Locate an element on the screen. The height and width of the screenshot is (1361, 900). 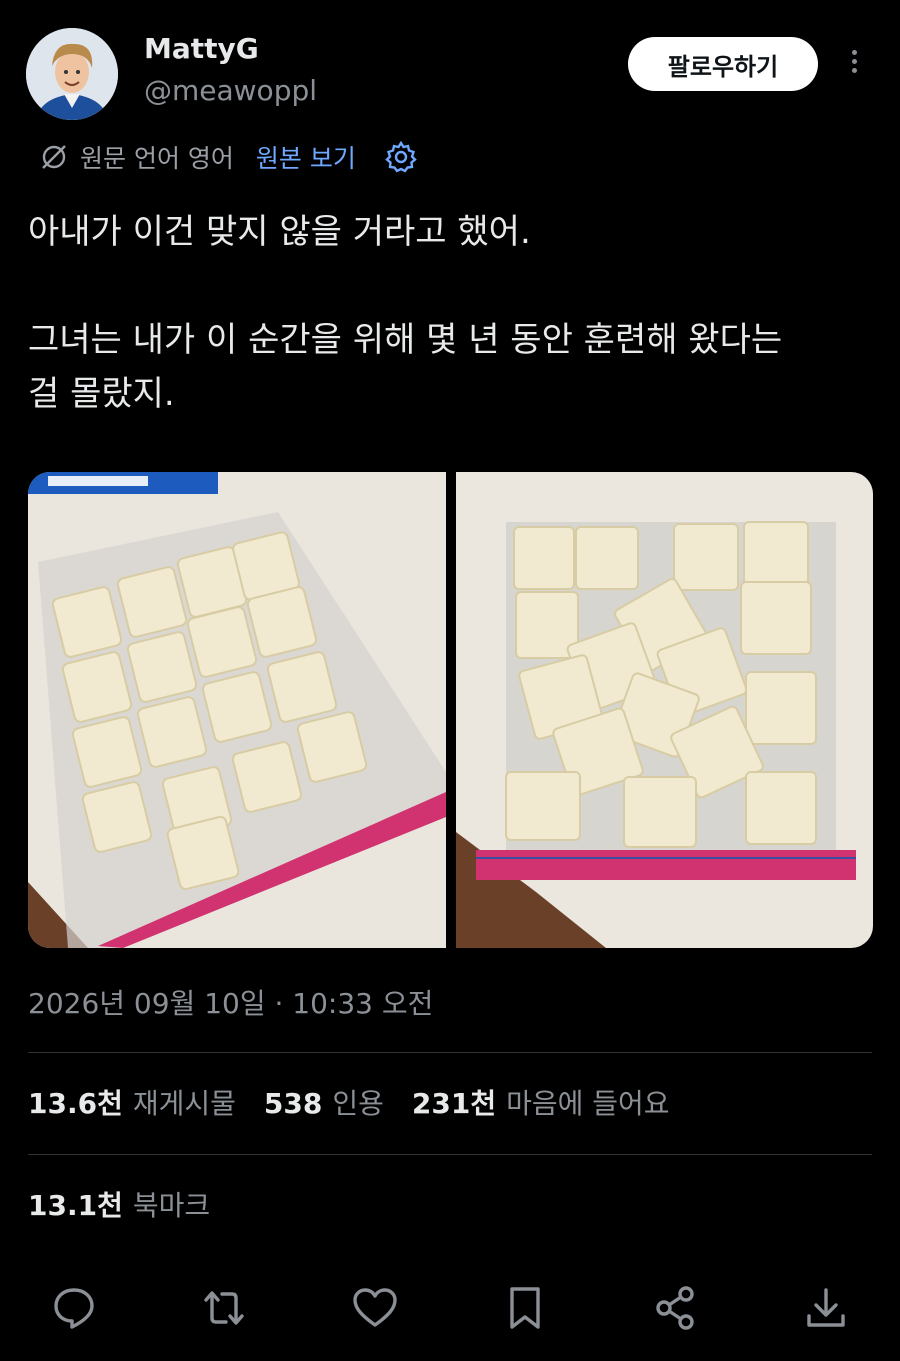
bookmarks-count: 13.1천 is located at coordinates (75, 1205).